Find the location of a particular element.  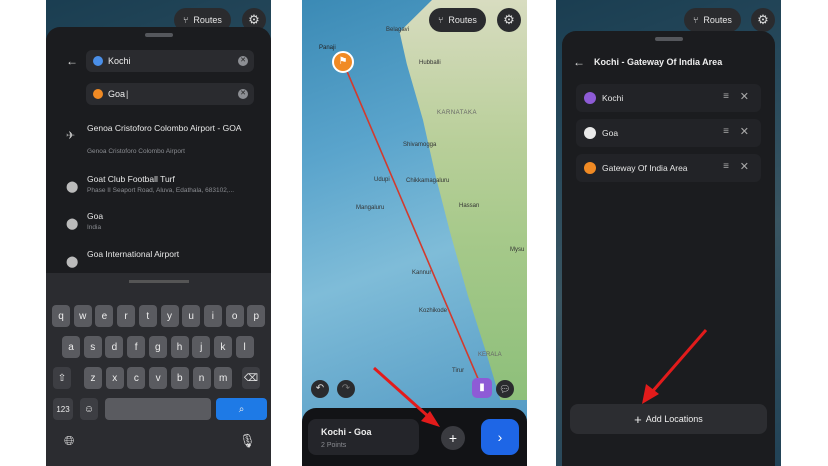

chat-icon: 💬︎ is located at coordinates (505, 389).